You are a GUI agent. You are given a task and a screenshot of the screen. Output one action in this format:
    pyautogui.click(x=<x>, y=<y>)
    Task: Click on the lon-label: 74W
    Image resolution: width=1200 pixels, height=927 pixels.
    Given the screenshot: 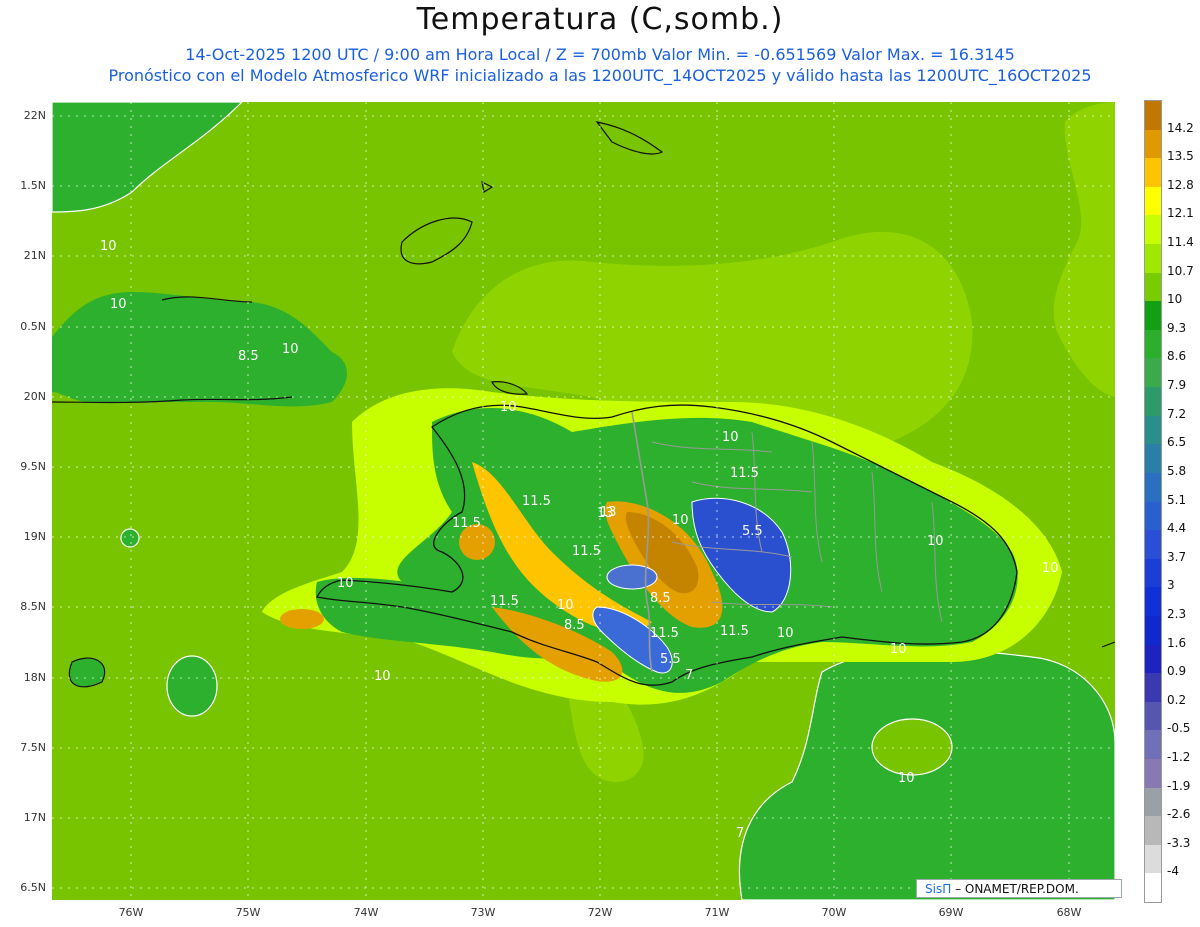 What is the action you would take?
    pyautogui.click(x=366, y=912)
    